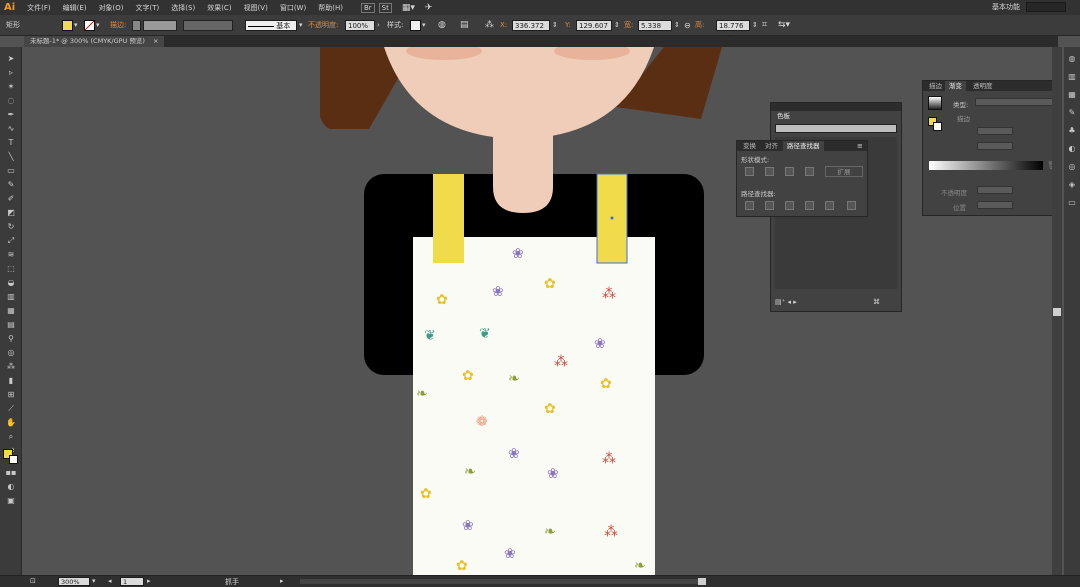  What do you see at coordinates (415, 25) in the screenshot?
I see `graphic-style-swatch` at bounding box center [415, 25].